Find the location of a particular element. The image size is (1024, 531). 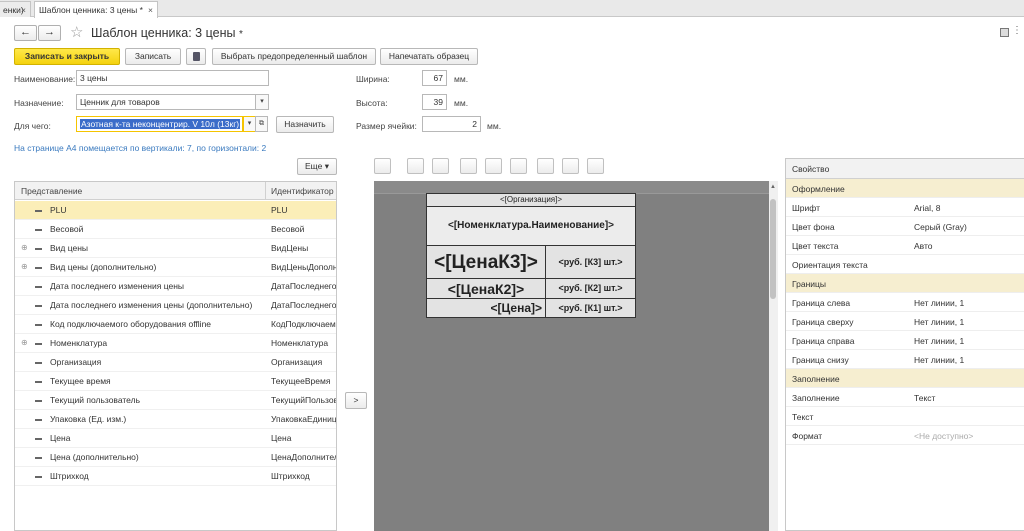

nomenclature-cell: <[Номенклатура.Наименование]> is located at coordinates (531, 226).